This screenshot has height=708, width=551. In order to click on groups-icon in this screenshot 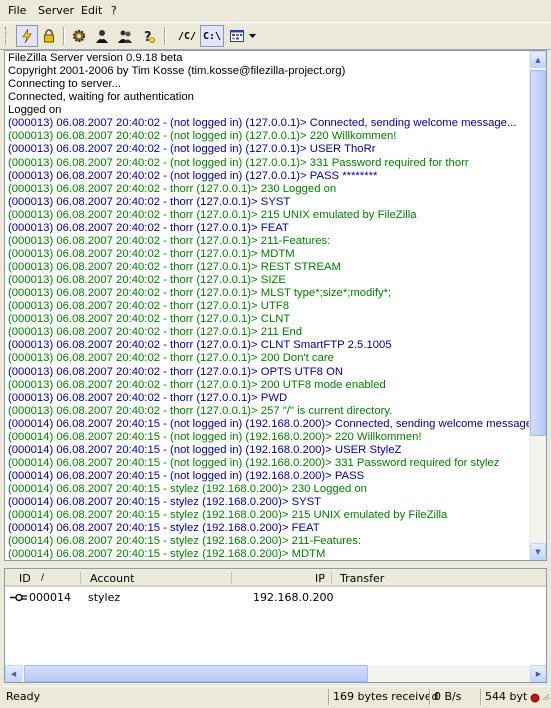, I will do `click(125, 36)`.